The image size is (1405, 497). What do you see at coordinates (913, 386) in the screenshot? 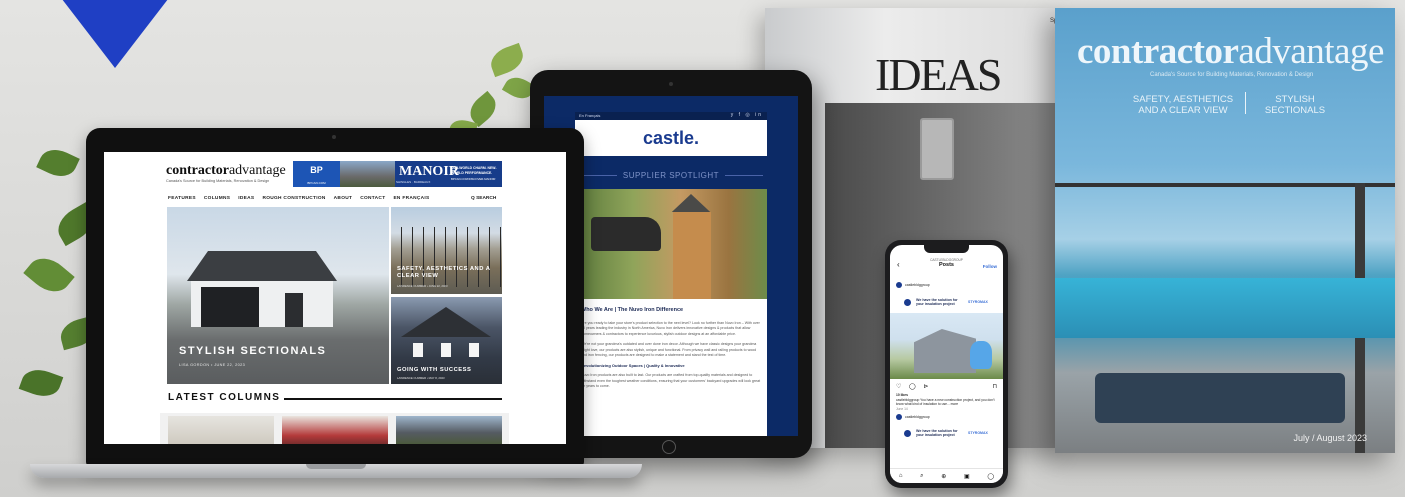
I see `post-actions: ♡ ◯ ⊳` at bounding box center [913, 386].